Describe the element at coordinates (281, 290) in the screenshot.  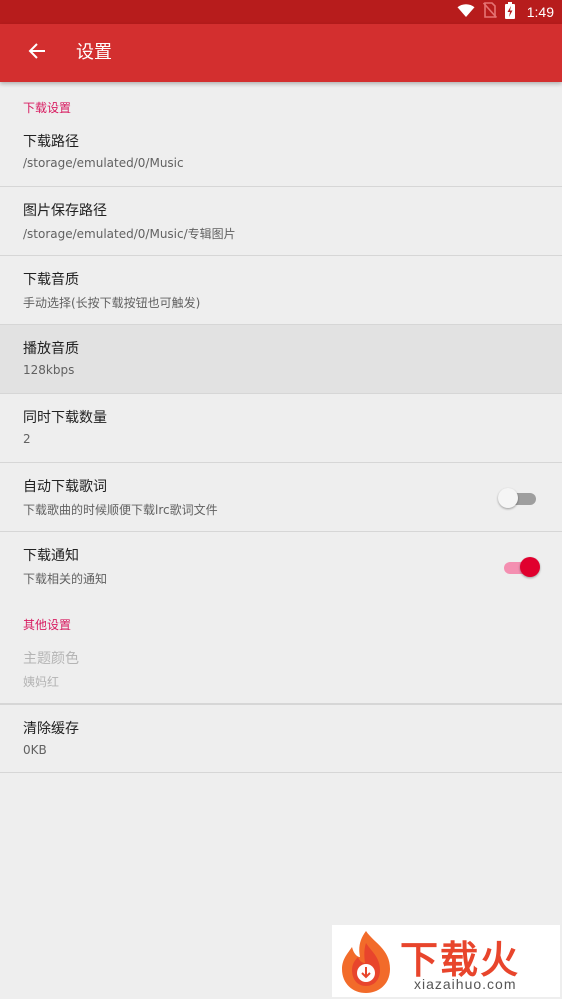
I see `setting-download-quality: 下载音质 手动选择(长按下载按钮也可触发)` at that location.